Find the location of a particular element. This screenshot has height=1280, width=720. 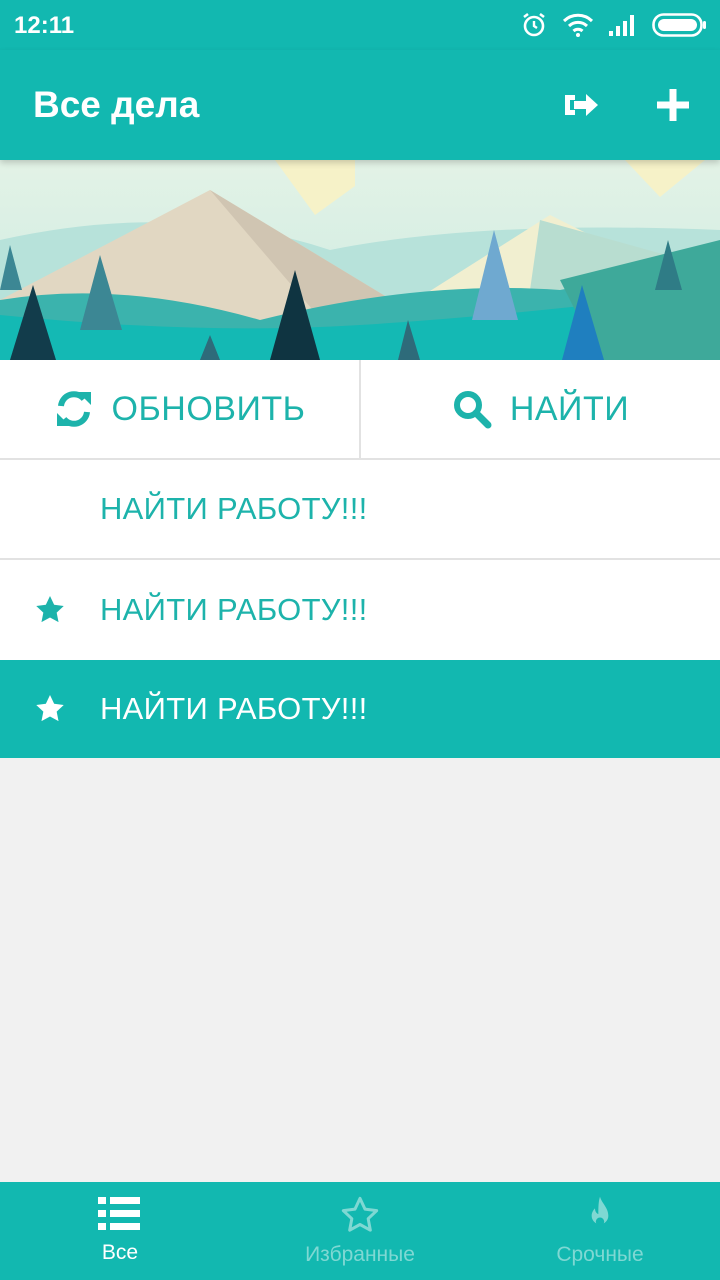

search-icon is located at coordinates (472, 410).